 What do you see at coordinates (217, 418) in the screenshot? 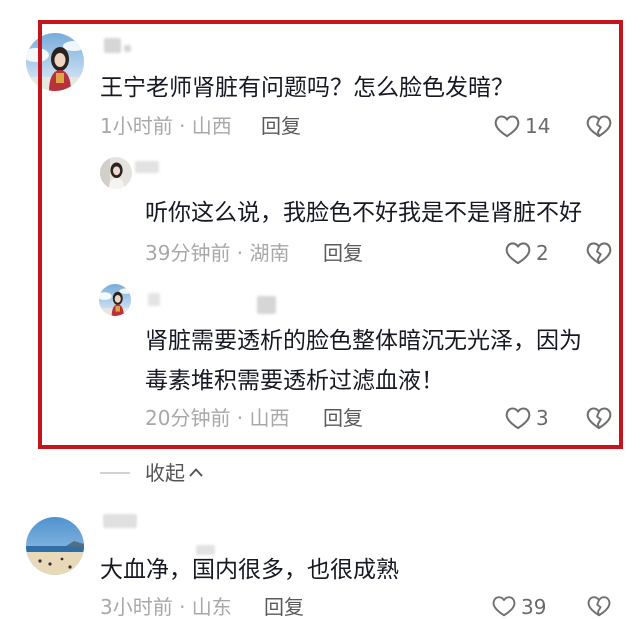
I see `comment-meta: 20分钟前 · 山西` at bounding box center [217, 418].